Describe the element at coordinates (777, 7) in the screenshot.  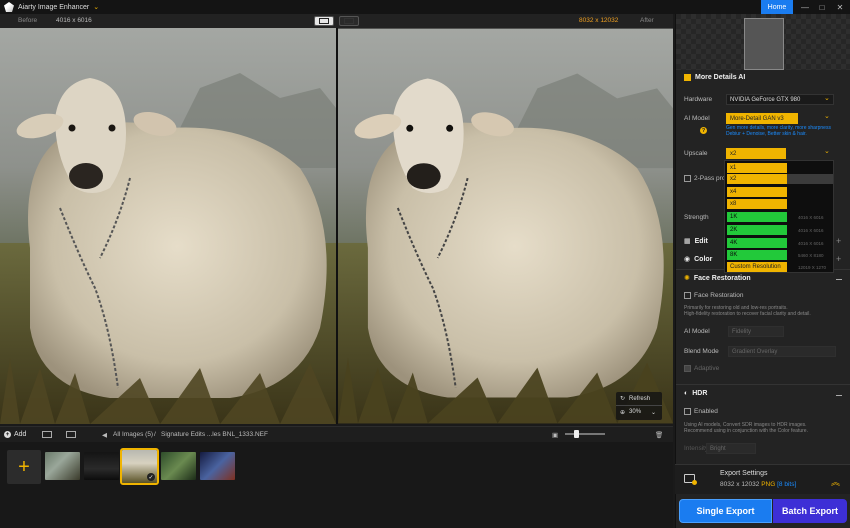
I see `home-button: Home` at that location.